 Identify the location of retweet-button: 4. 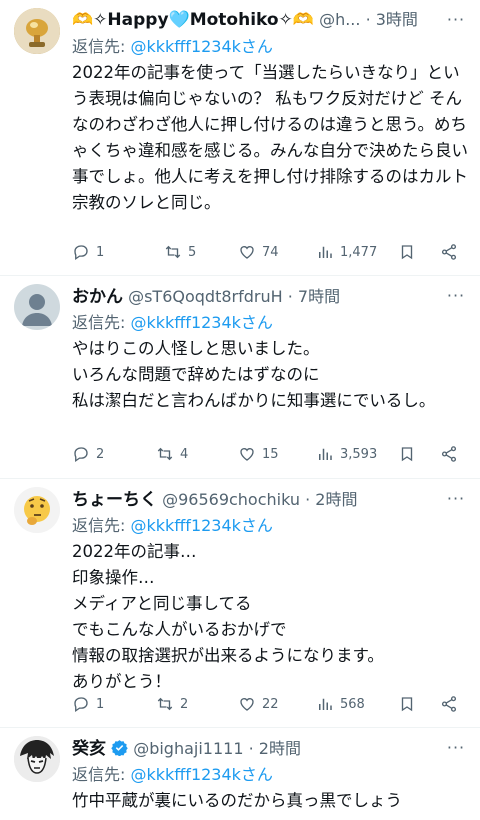
(172, 454).